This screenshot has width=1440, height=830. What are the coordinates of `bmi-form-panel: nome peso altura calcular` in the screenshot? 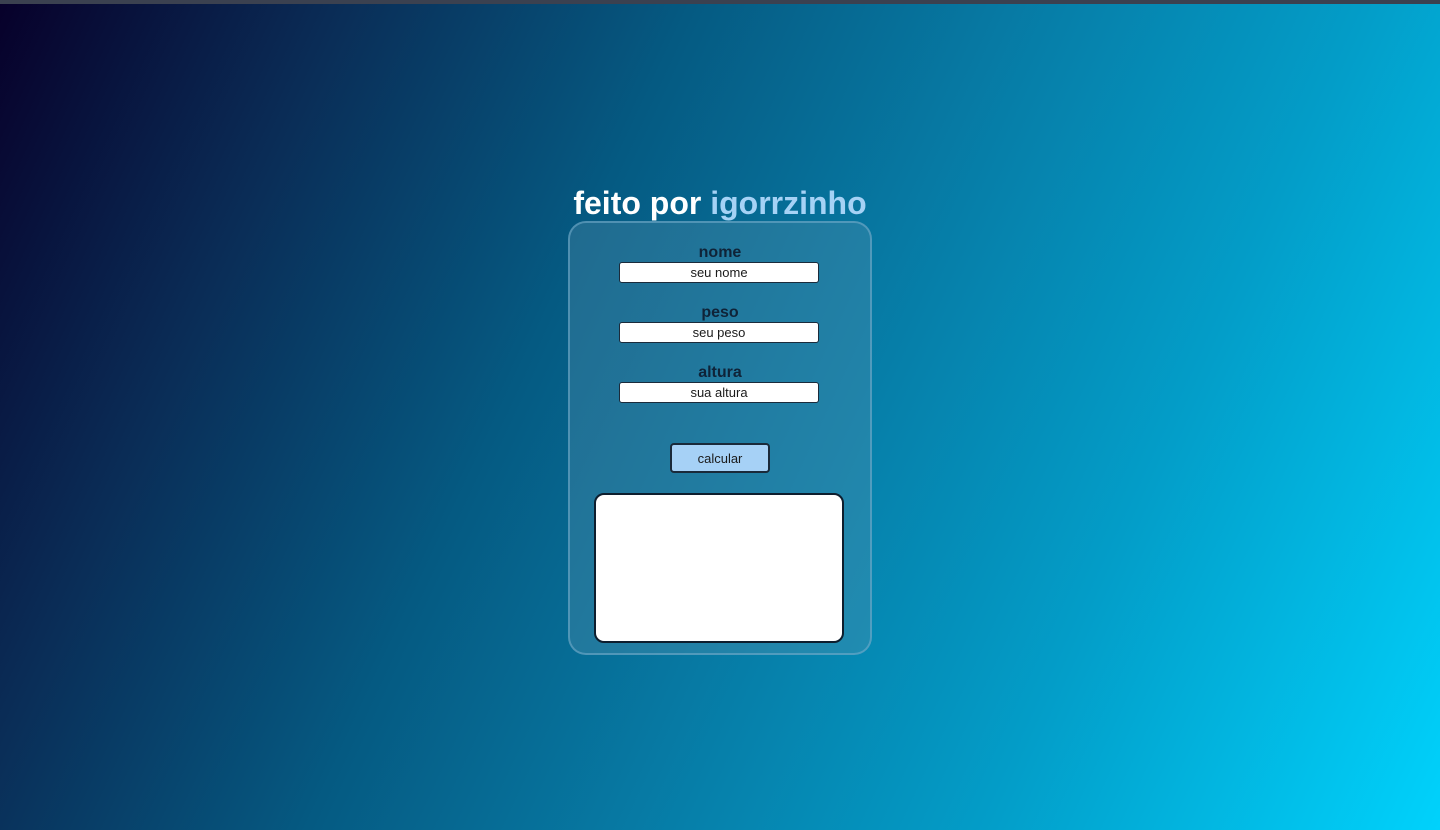 It's located at (720, 438).